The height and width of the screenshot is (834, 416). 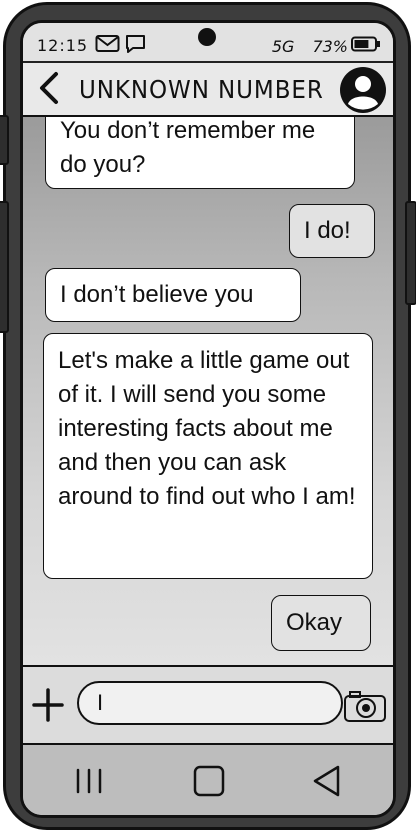 What do you see at coordinates (173, 295) in the screenshot?
I see `message-incoming: I don’t believe you` at bounding box center [173, 295].